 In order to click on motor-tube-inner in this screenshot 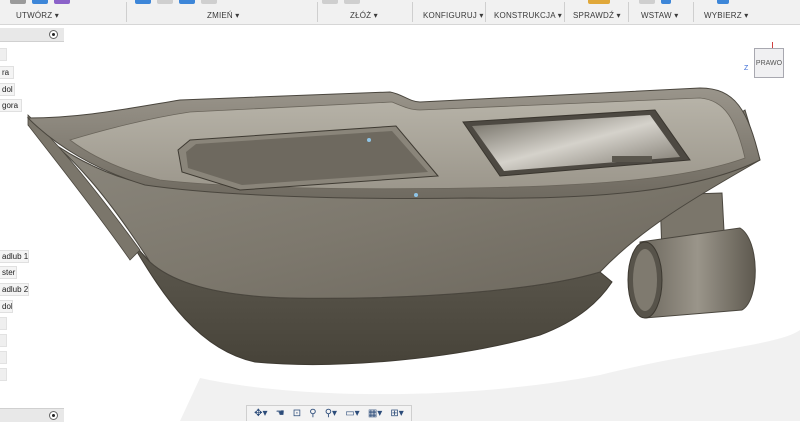, I will do `click(645, 280)`.